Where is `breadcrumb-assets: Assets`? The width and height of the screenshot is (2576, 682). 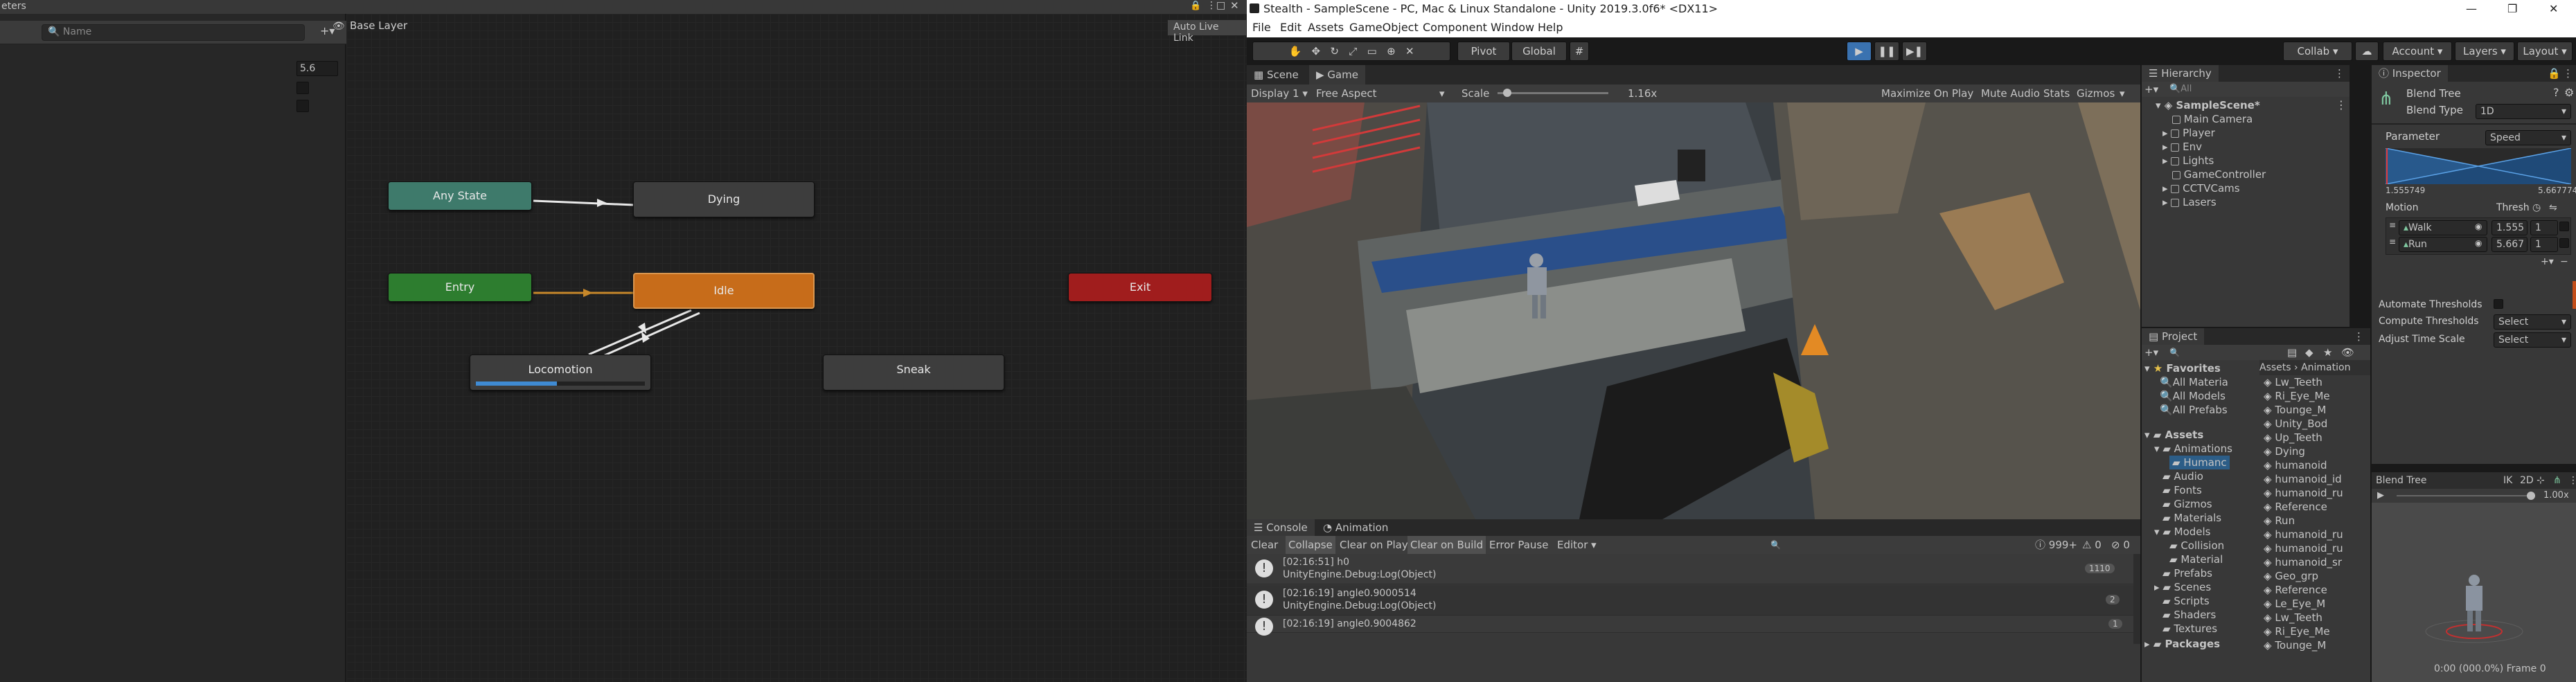
breadcrumb-assets: Assets is located at coordinates (2275, 367).